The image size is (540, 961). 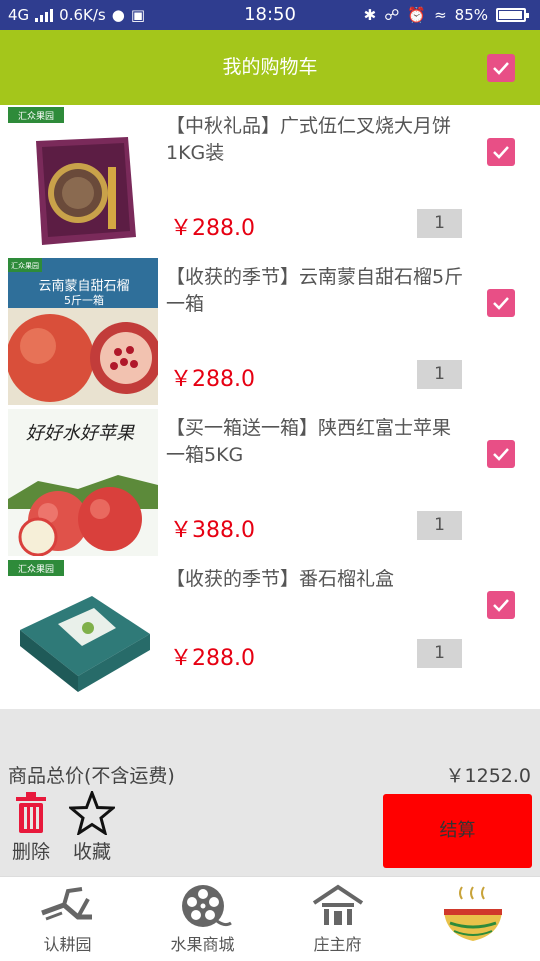 I want to click on tab-label: 水果商城, so click(x=202, y=944).